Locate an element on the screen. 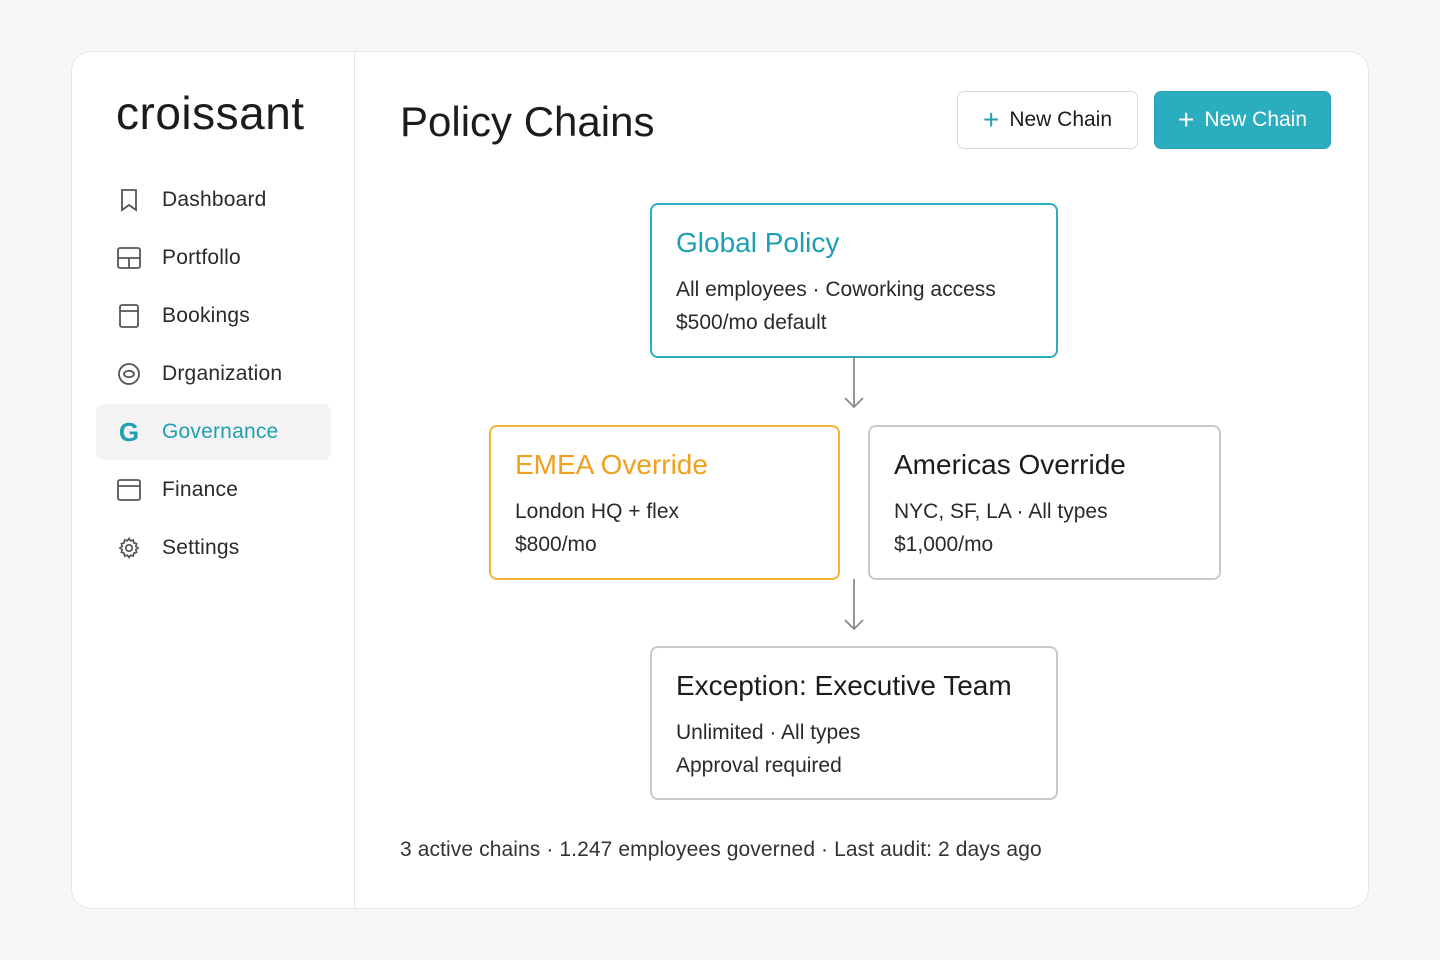  sidebar-item-dashboard: Dashboard is located at coordinates (213, 200).